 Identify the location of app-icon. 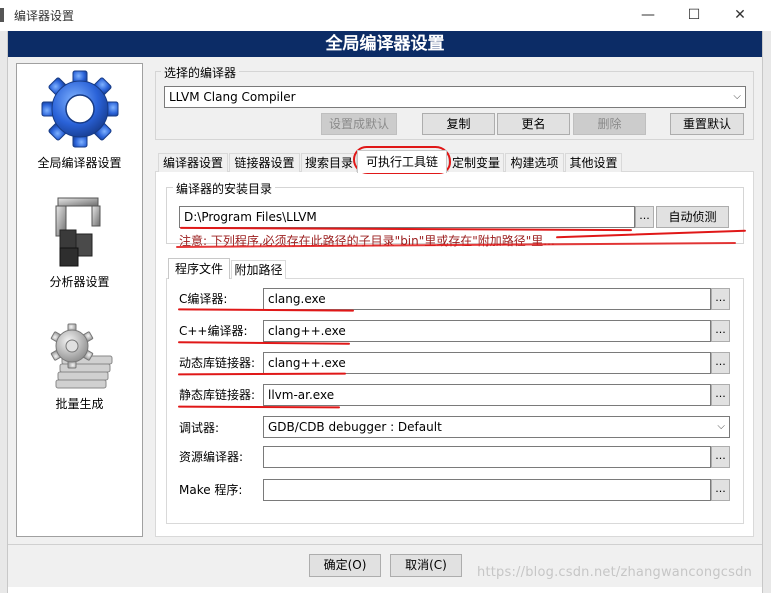
(2, 15).